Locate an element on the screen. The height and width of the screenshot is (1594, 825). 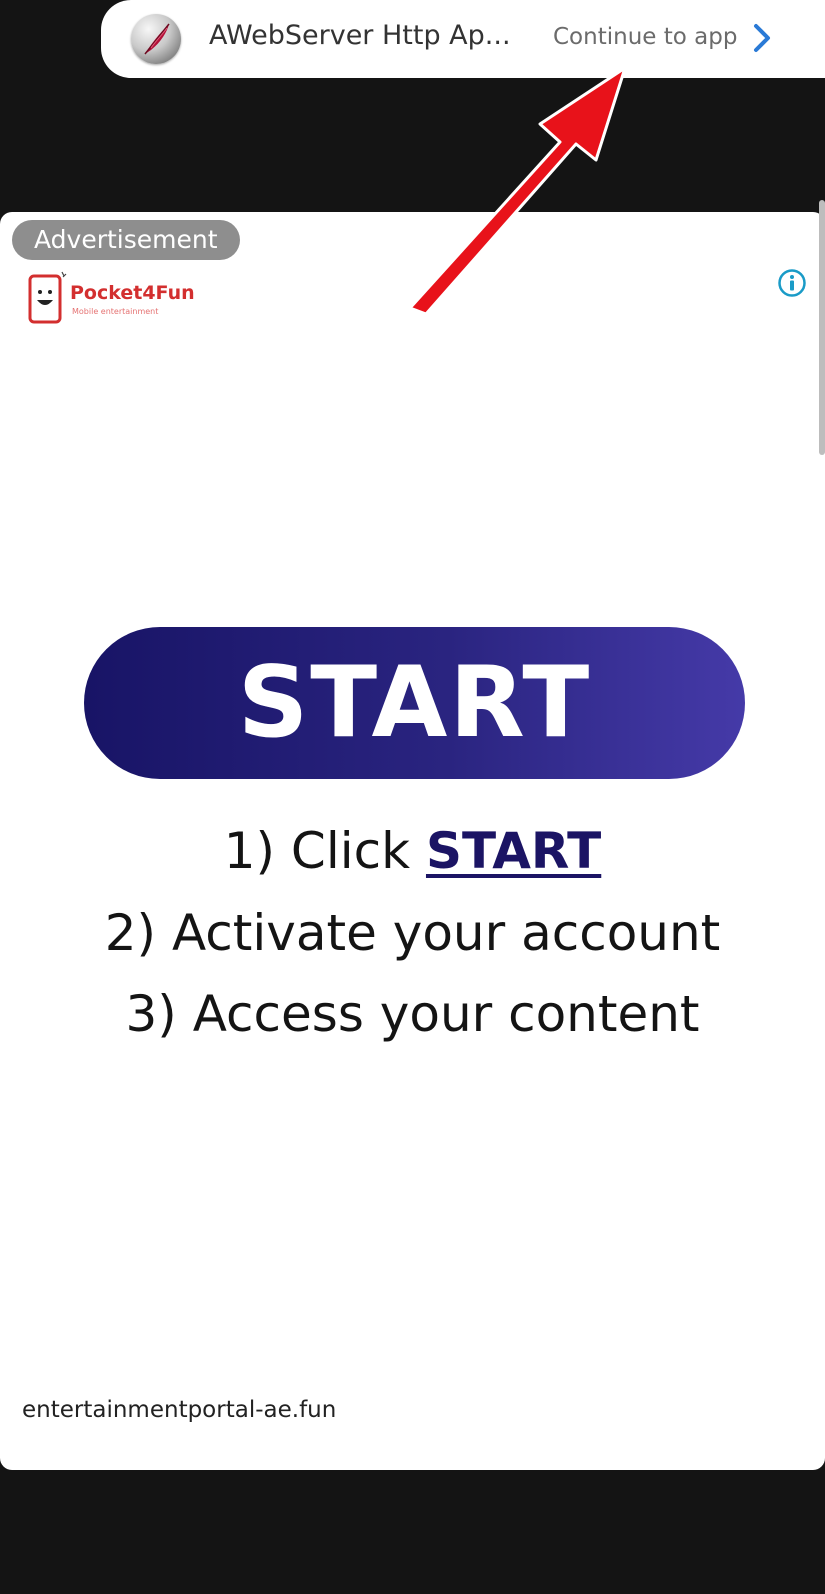
scrollbar is located at coordinates (822, 327).